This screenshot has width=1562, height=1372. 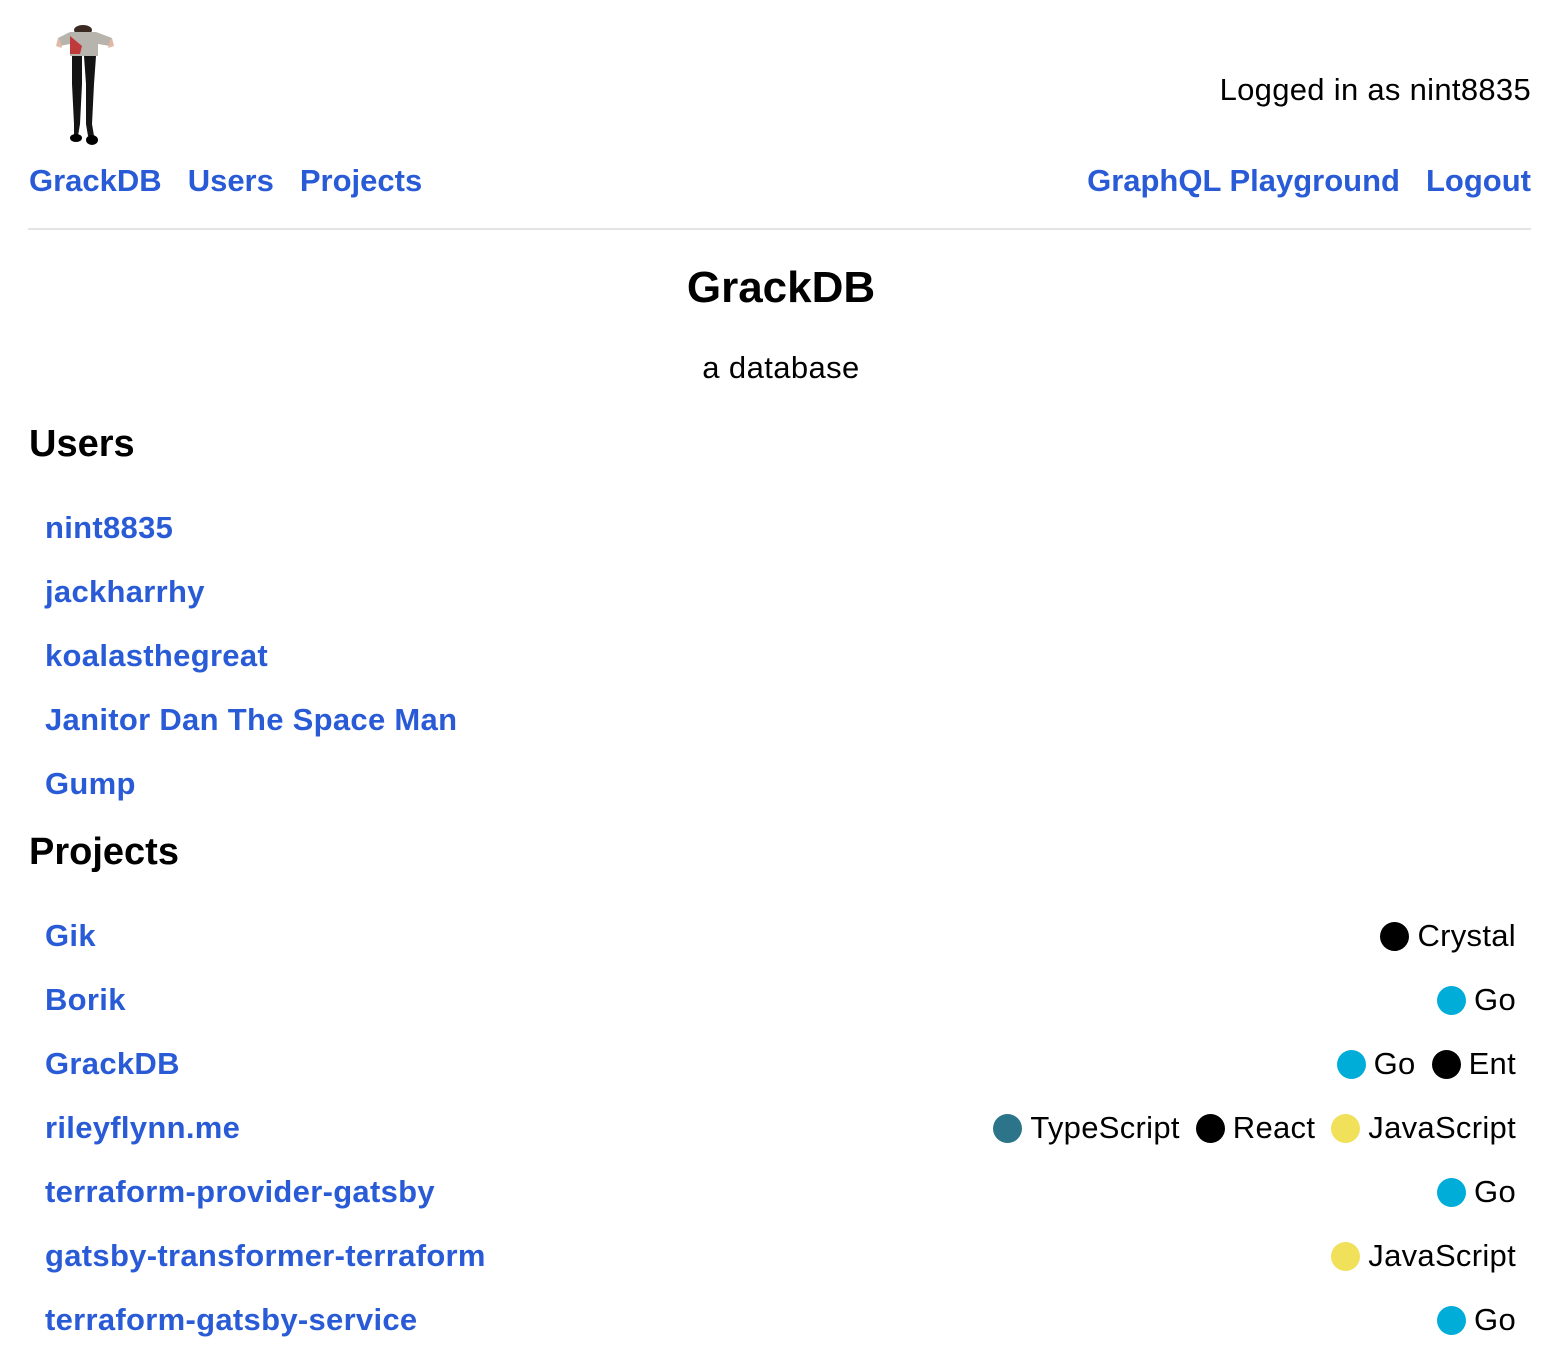 I want to click on user-list-item: Gump, so click(x=780, y=784).